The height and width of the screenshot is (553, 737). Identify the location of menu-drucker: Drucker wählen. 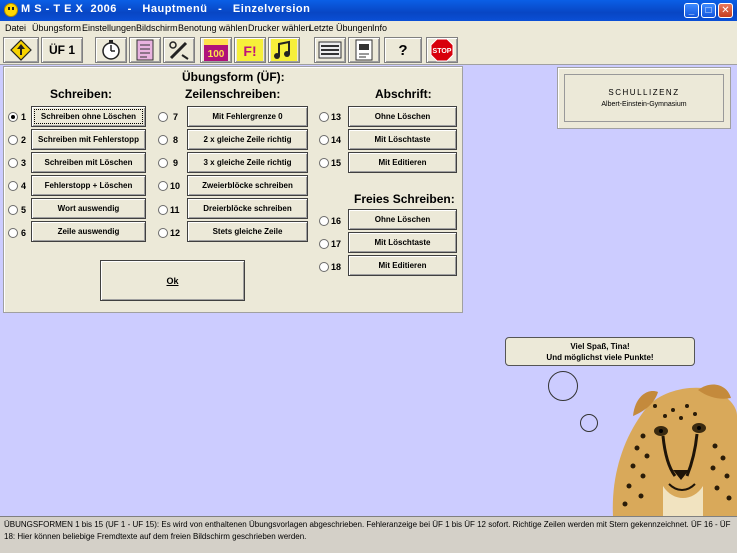
(279, 28).